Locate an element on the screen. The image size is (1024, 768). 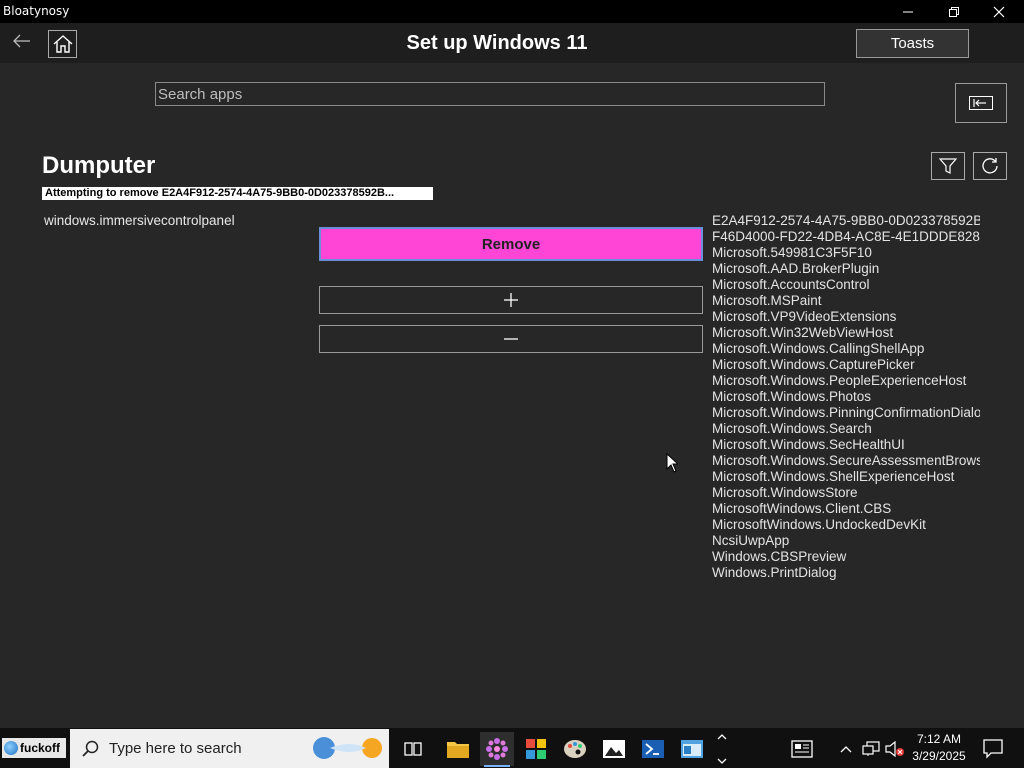
task-view-button is located at coordinates (413, 749).